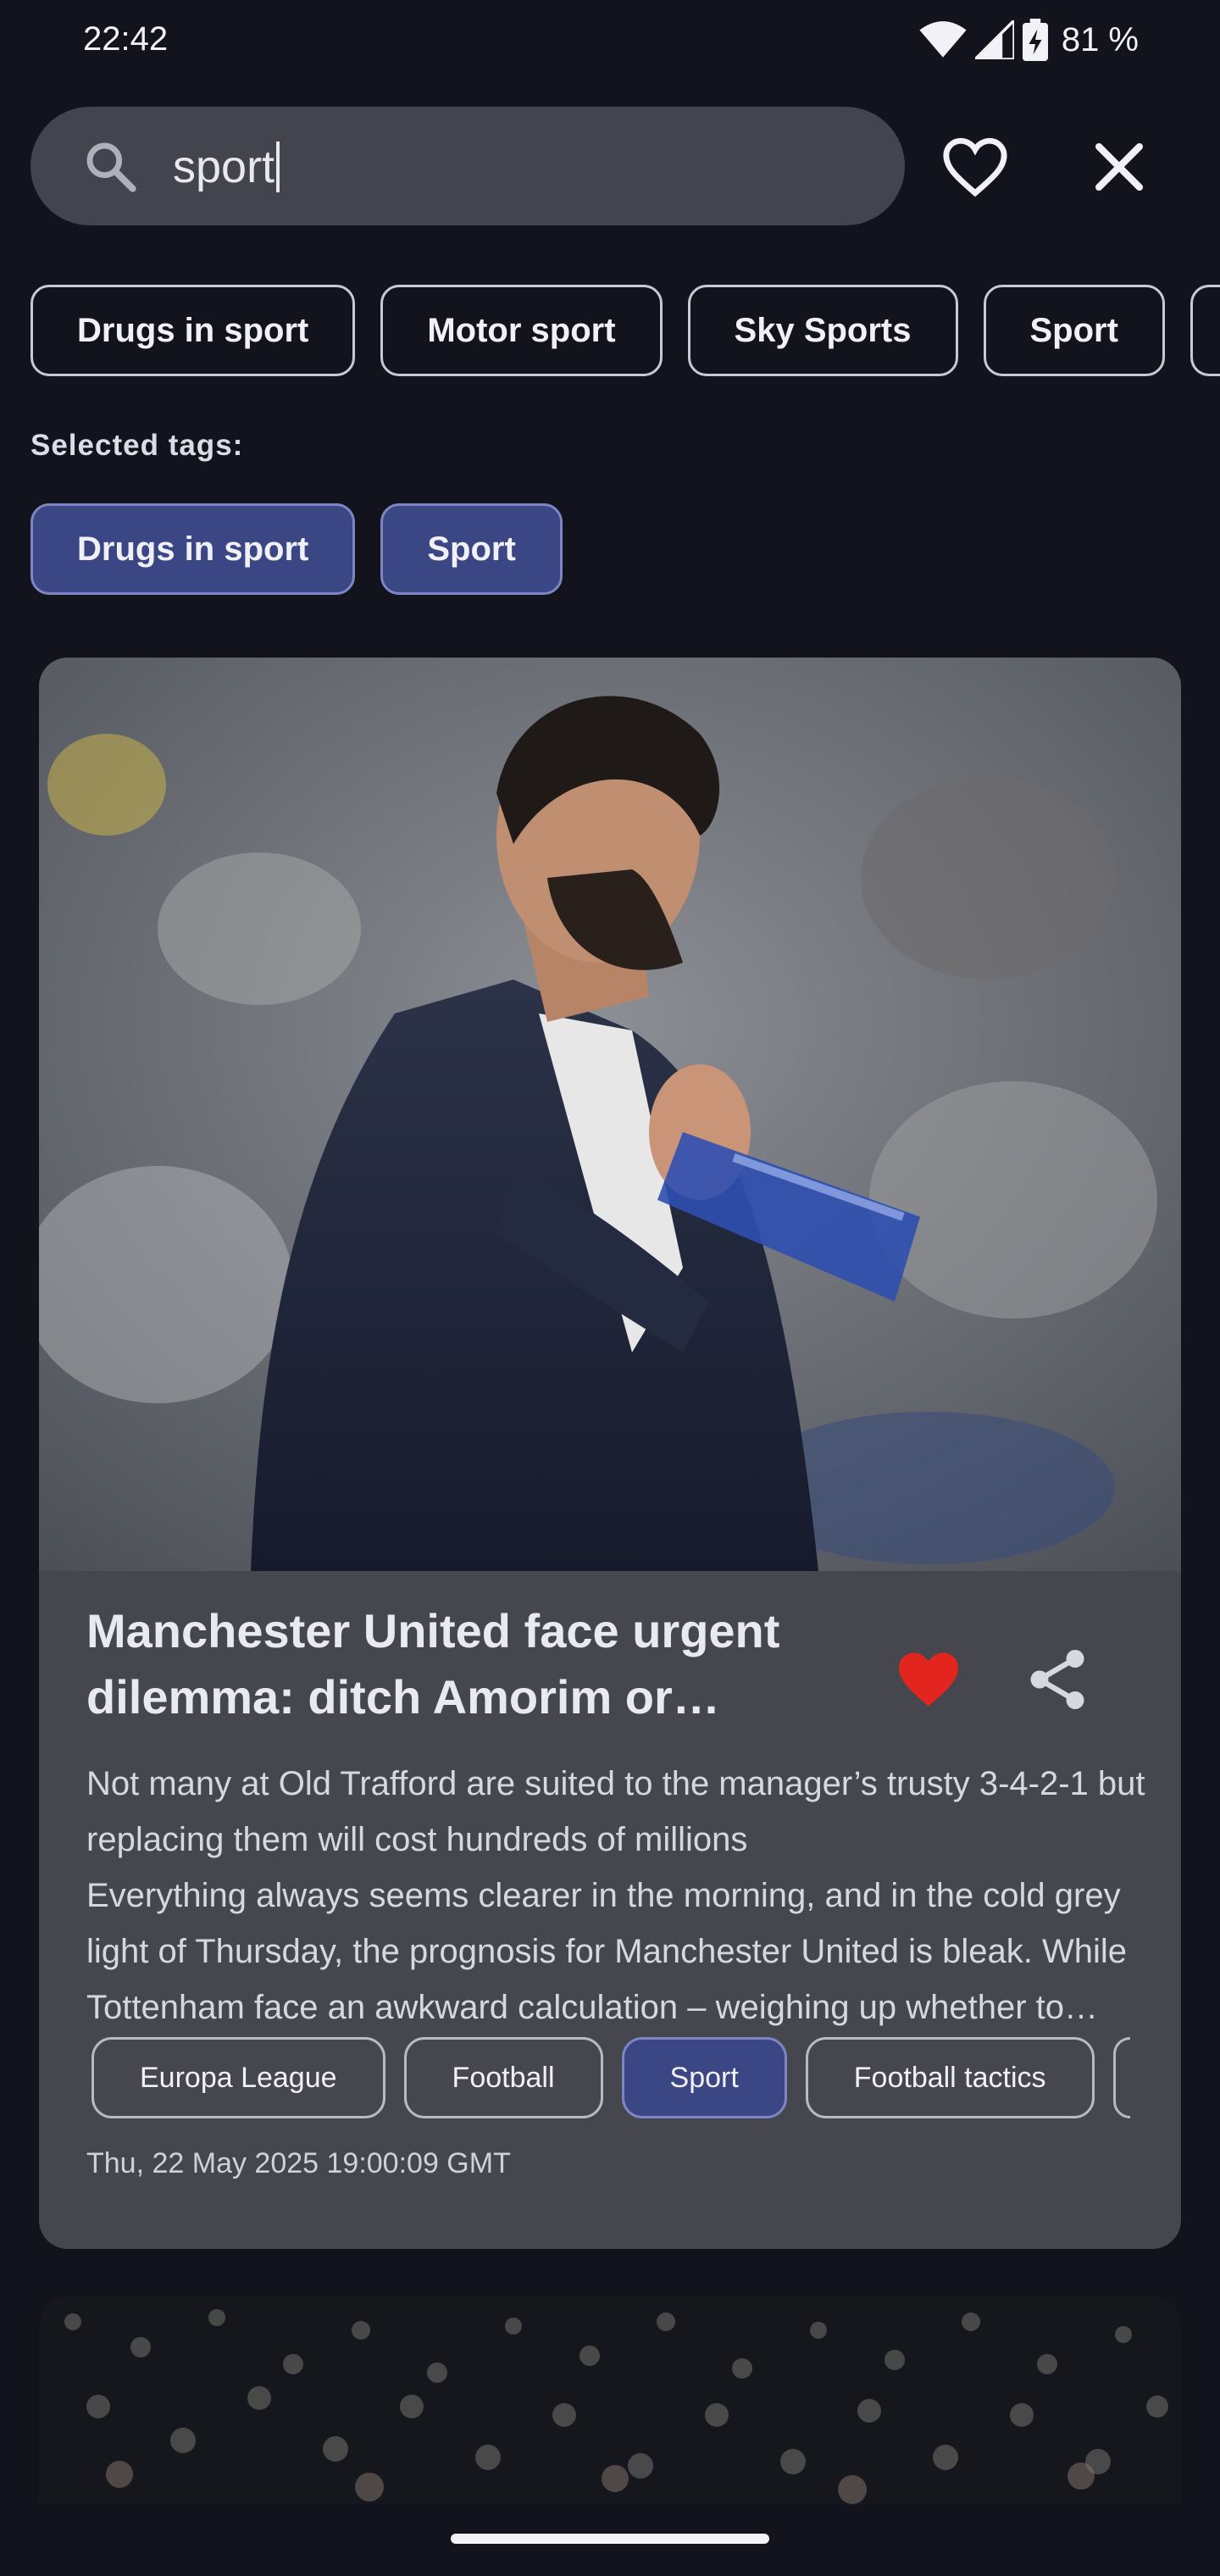 Image resolution: width=1220 pixels, height=2576 pixels. Describe the element at coordinates (610, 42) in the screenshot. I see `status-bar: 22:42 81 %` at that location.